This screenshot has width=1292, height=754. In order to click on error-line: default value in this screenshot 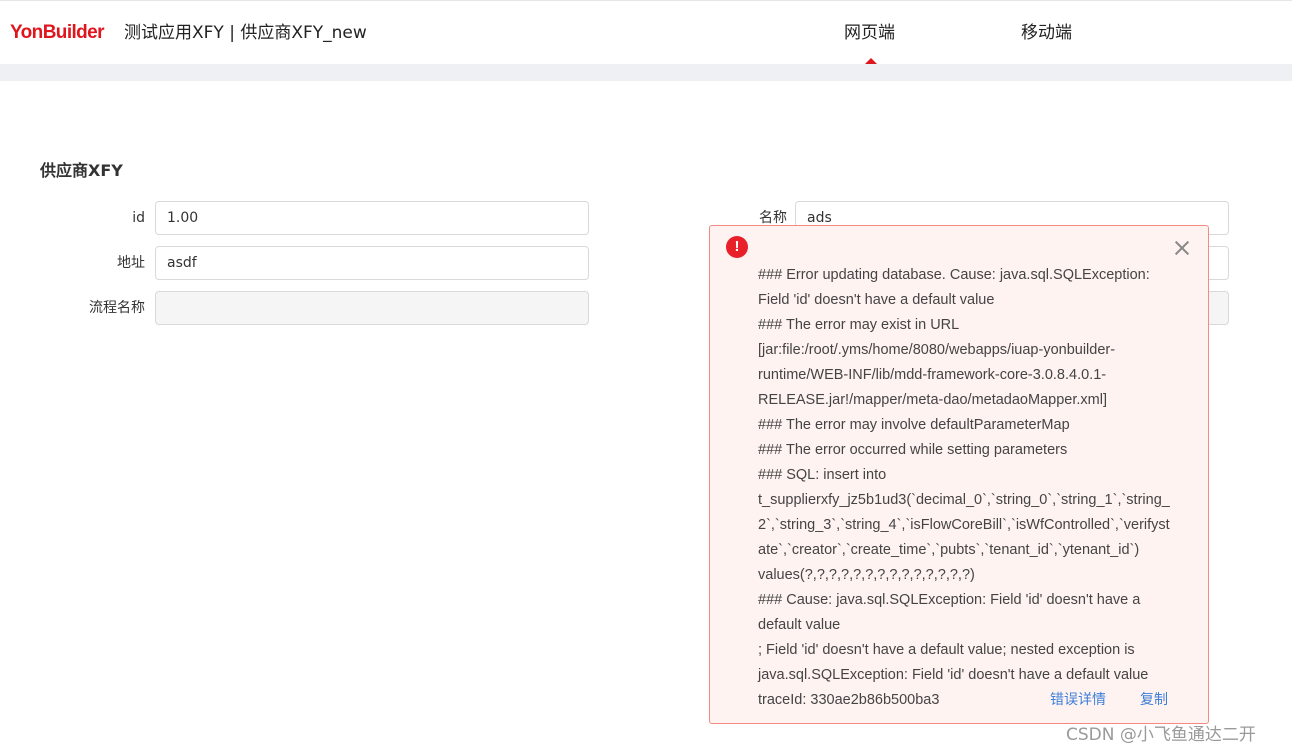, I will do `click(799, 625)`.